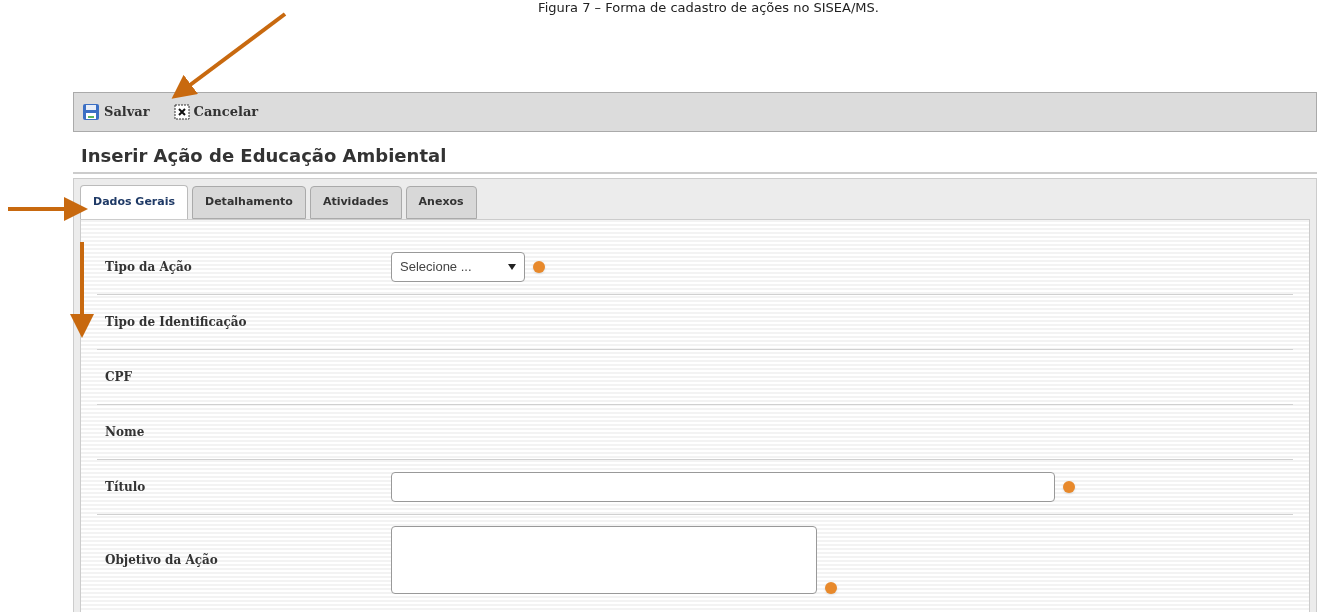 The image size is (1317, 612). Describe the element at coordinates (512, 267) in the screenshot. I see `caret-icon` at that location.